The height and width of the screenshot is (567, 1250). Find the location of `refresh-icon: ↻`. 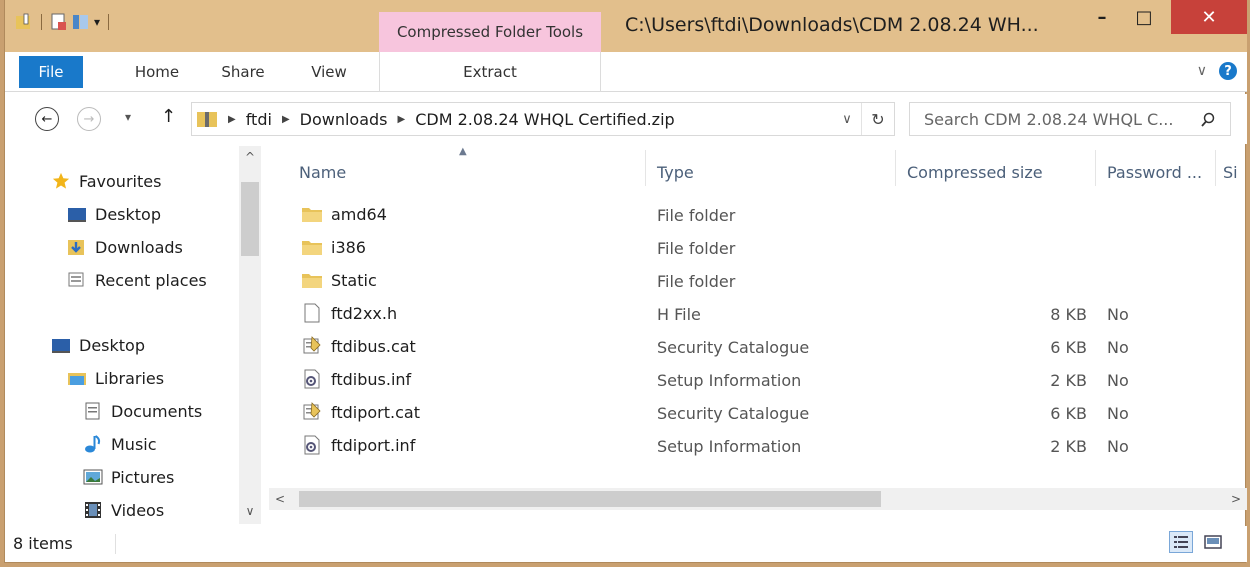

refresh-icon: ↻ is located at coordinates (878, 119).